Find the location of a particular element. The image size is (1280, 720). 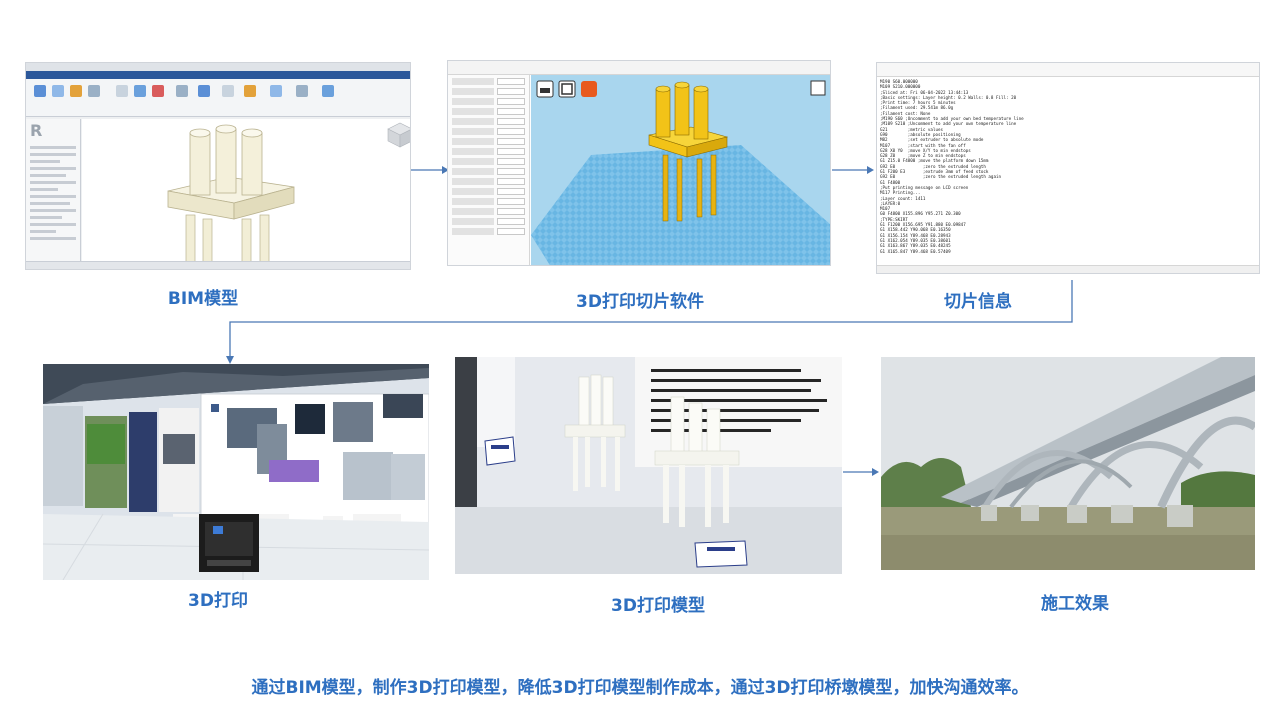

notepad-statusbar is located at coordinates (1068, 269).